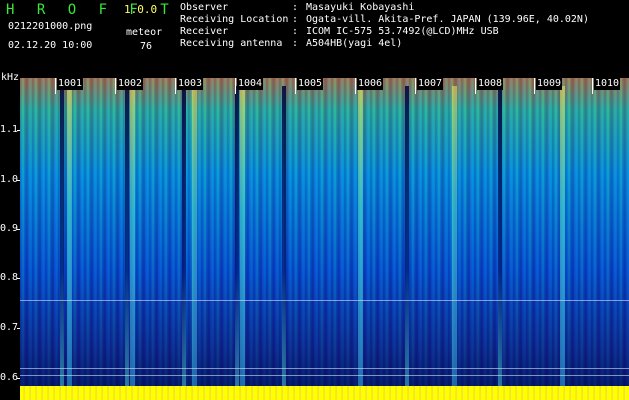  Describe the element at coordinates (549, 84) in the screenshot. I see `minute-mark: 1009` at that location.